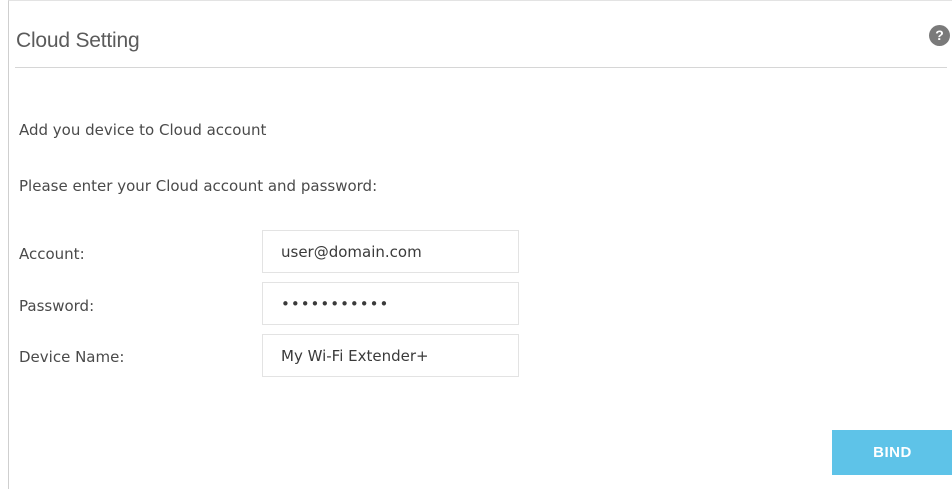  What do you see at coordinates (390, 355) in the screenshot?
I see `device-name-input` at bounding box center [390, 355].